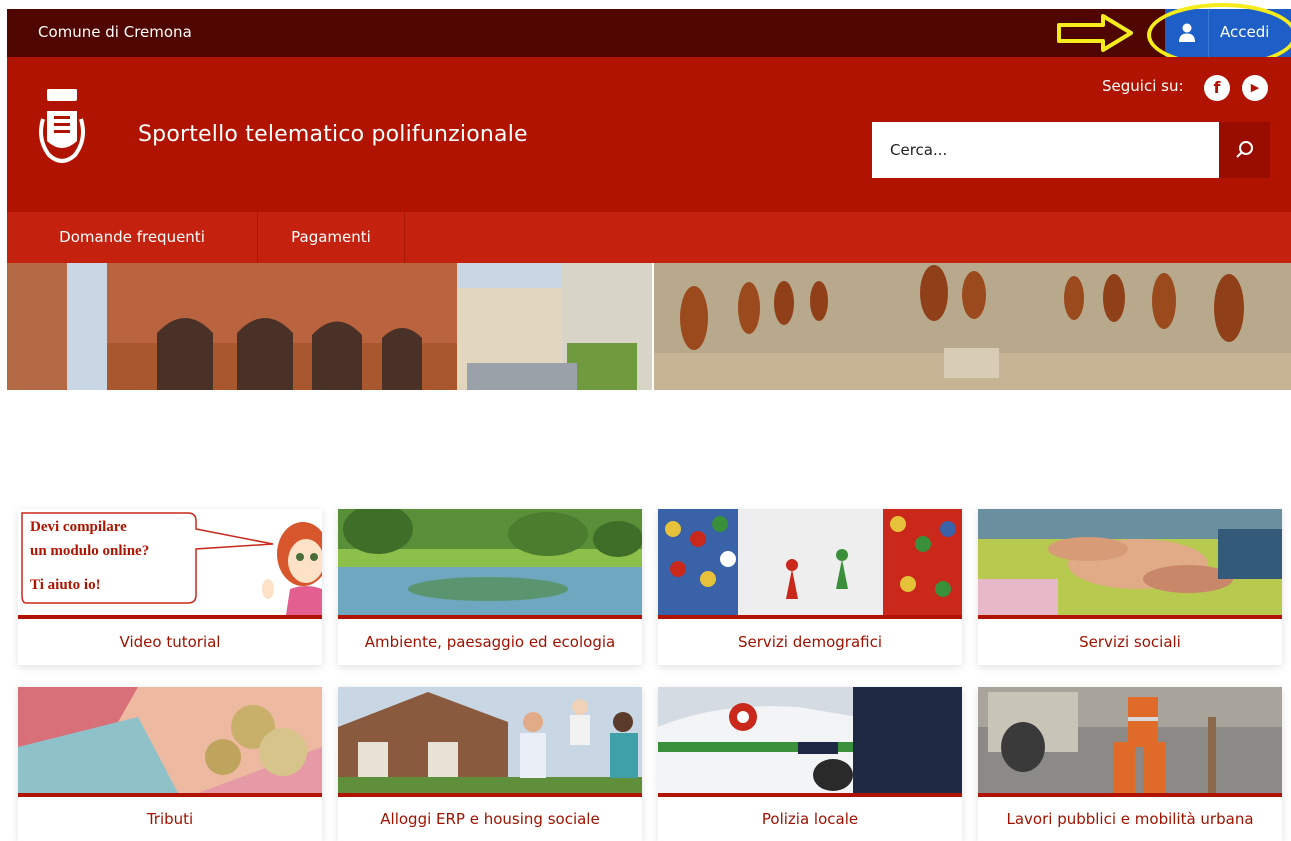 The height and width of the screenshot is (841, 1291). What do you see at coordinates (649, 237) in the screenshot?
I see `main-nav: Domande frequenti Pagamenti` at bounding box center [649, 237].